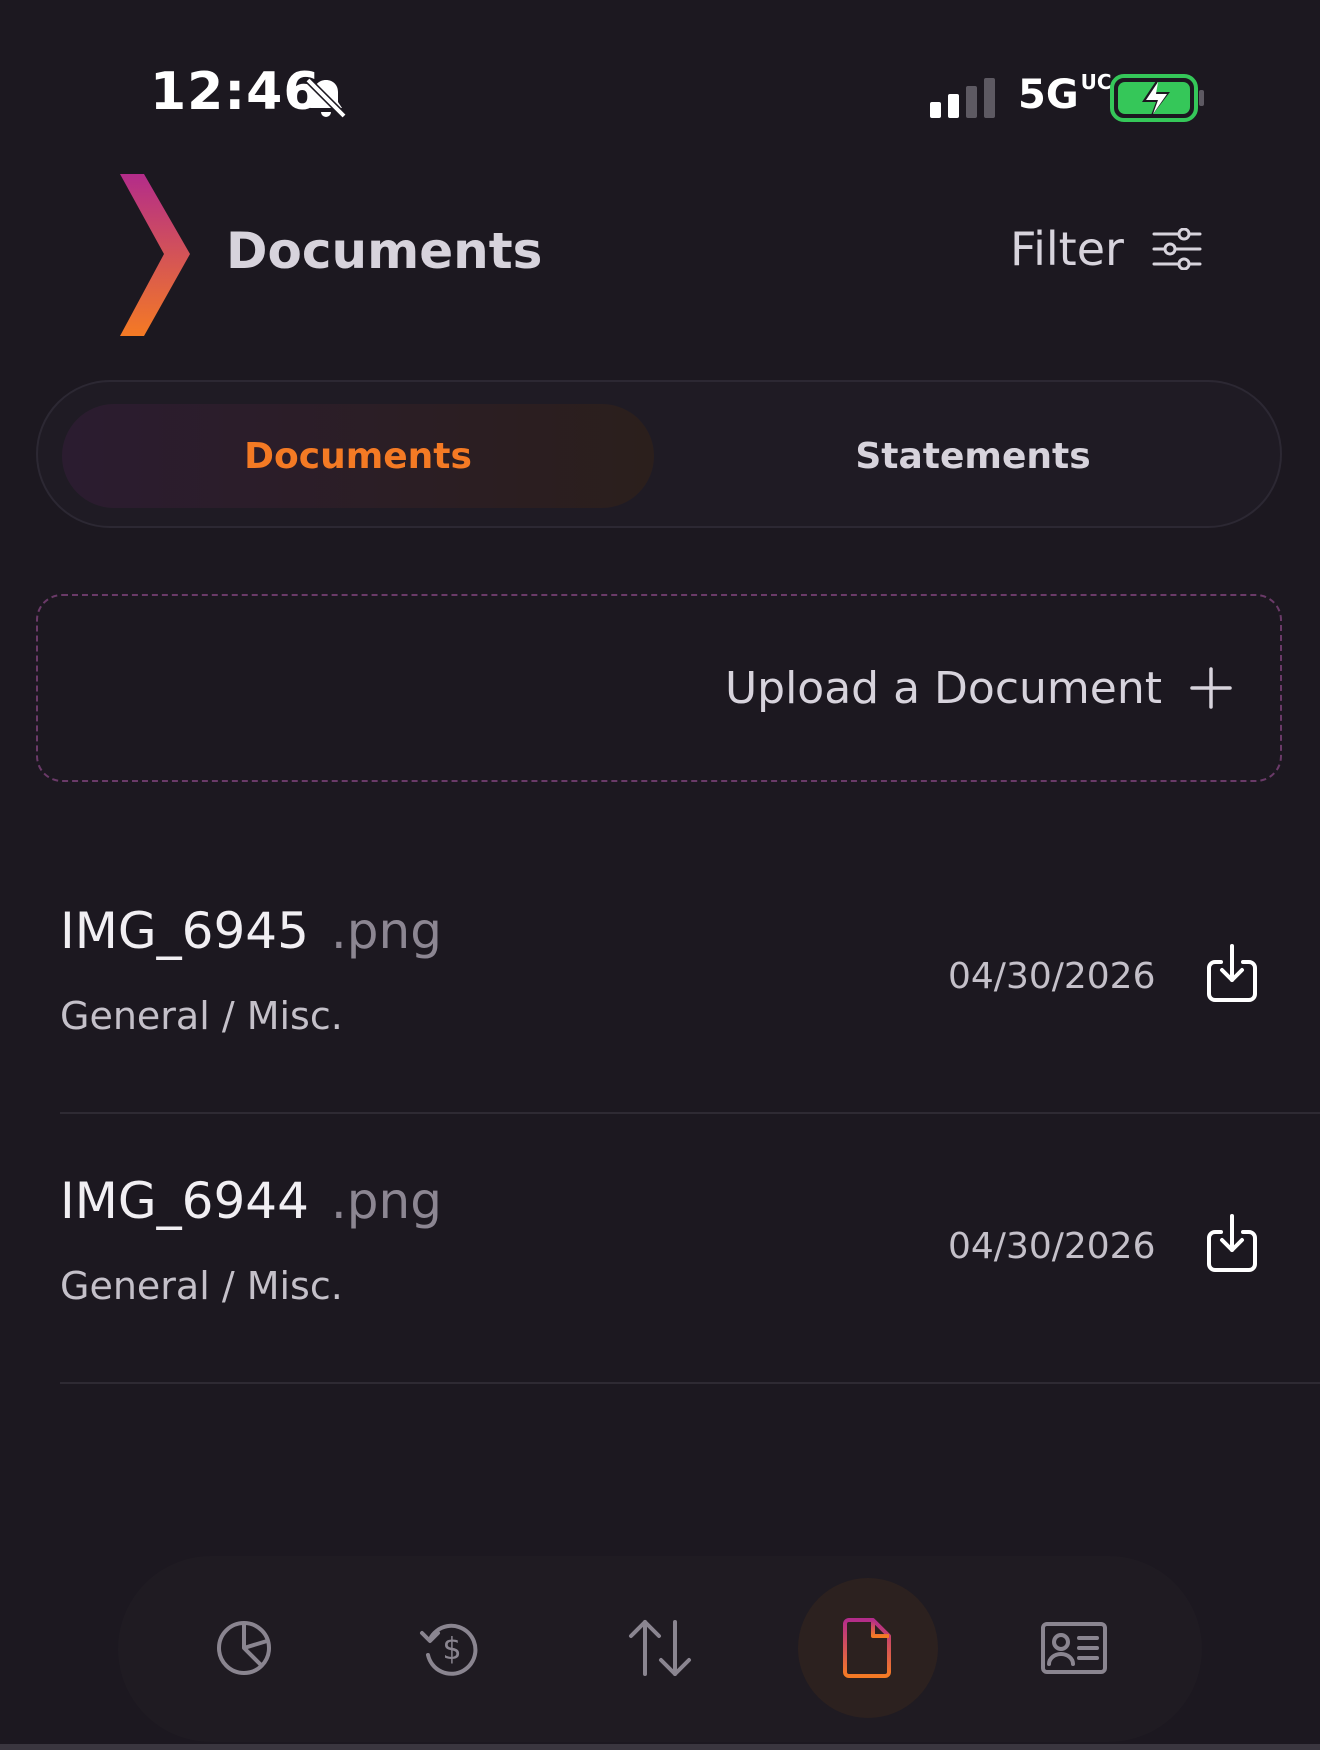 The height and width of the screenshot is (1750, 1320). Describe the element at coordinates (384, 251) in the screenshot. I see `page-title: Documents` at that location.